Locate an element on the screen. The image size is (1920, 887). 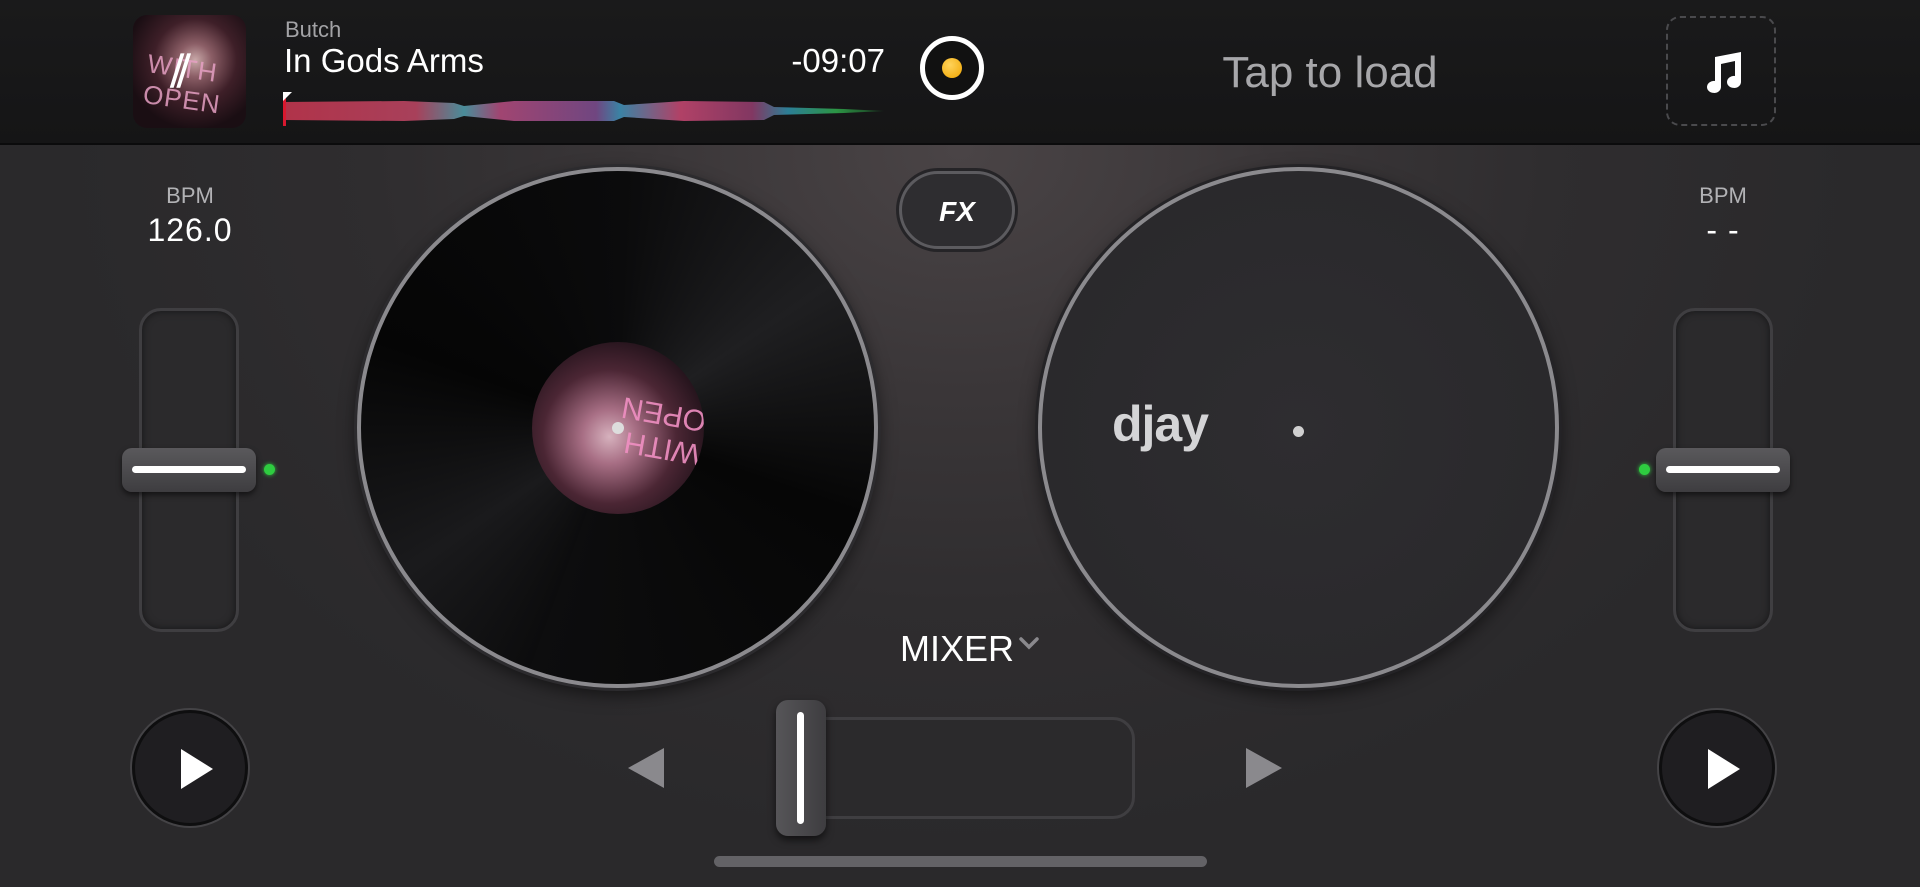
spindle-right is located at coordinates (1298, 431).